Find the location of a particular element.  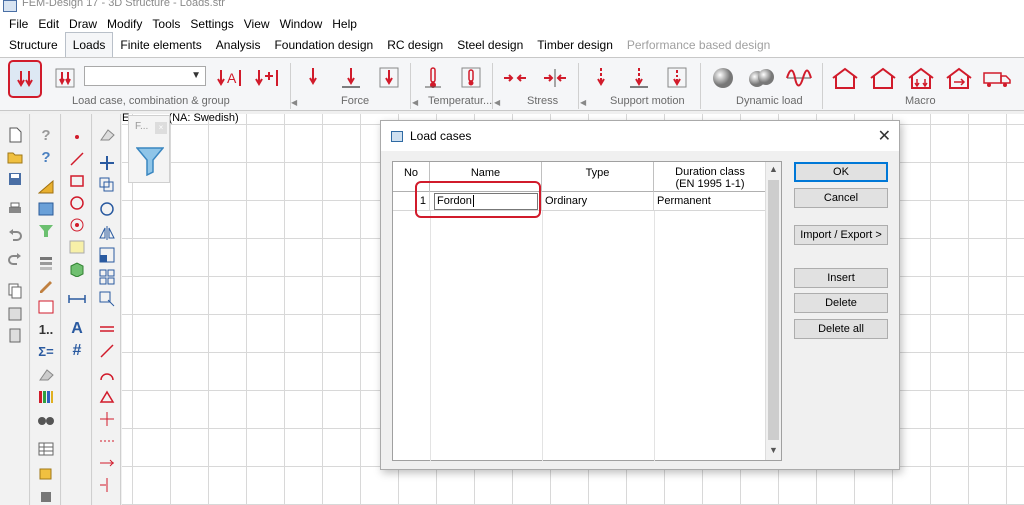

excitation-button is located at coordinates (799, 78).